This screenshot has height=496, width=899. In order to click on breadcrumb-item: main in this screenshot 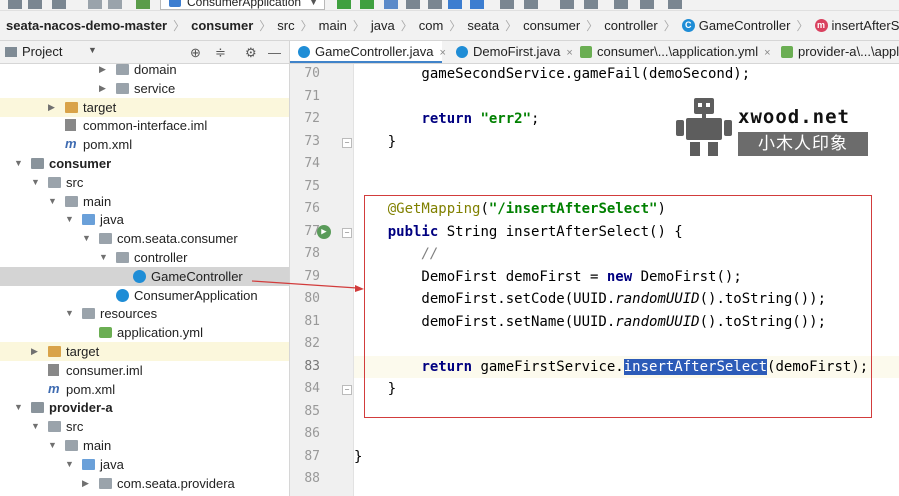, I will do `click(333, 25)`.